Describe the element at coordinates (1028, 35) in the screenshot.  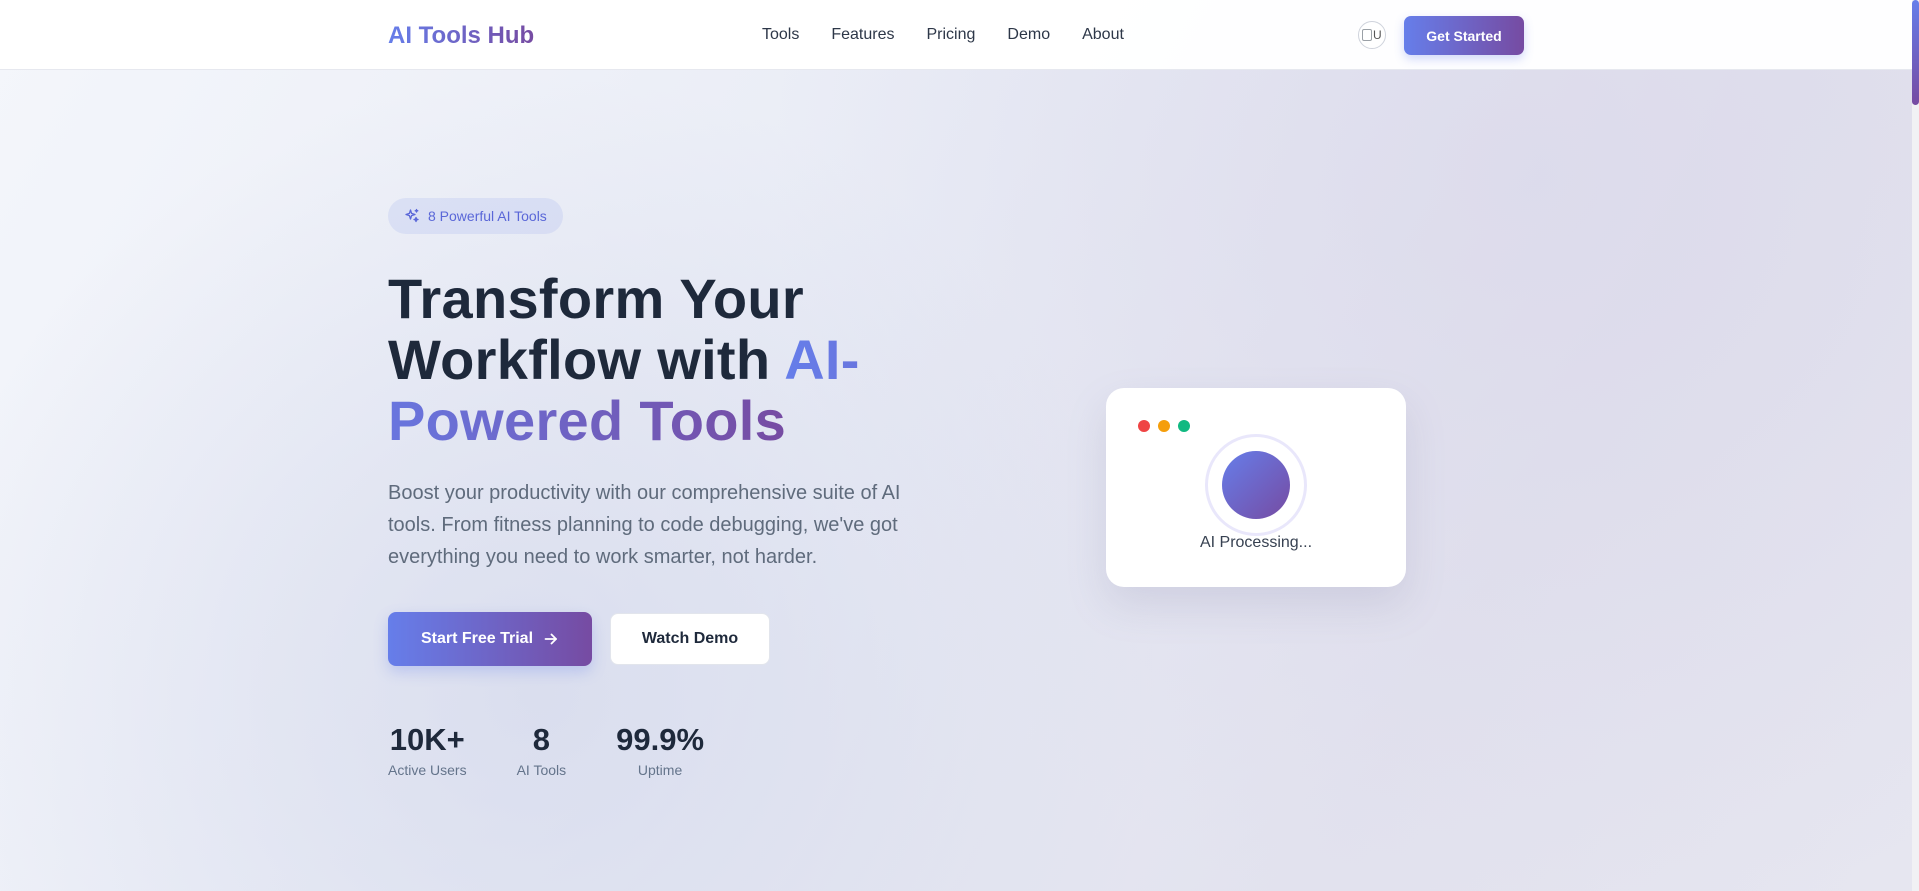
I see `nav-link-demo: Demo` at that location.